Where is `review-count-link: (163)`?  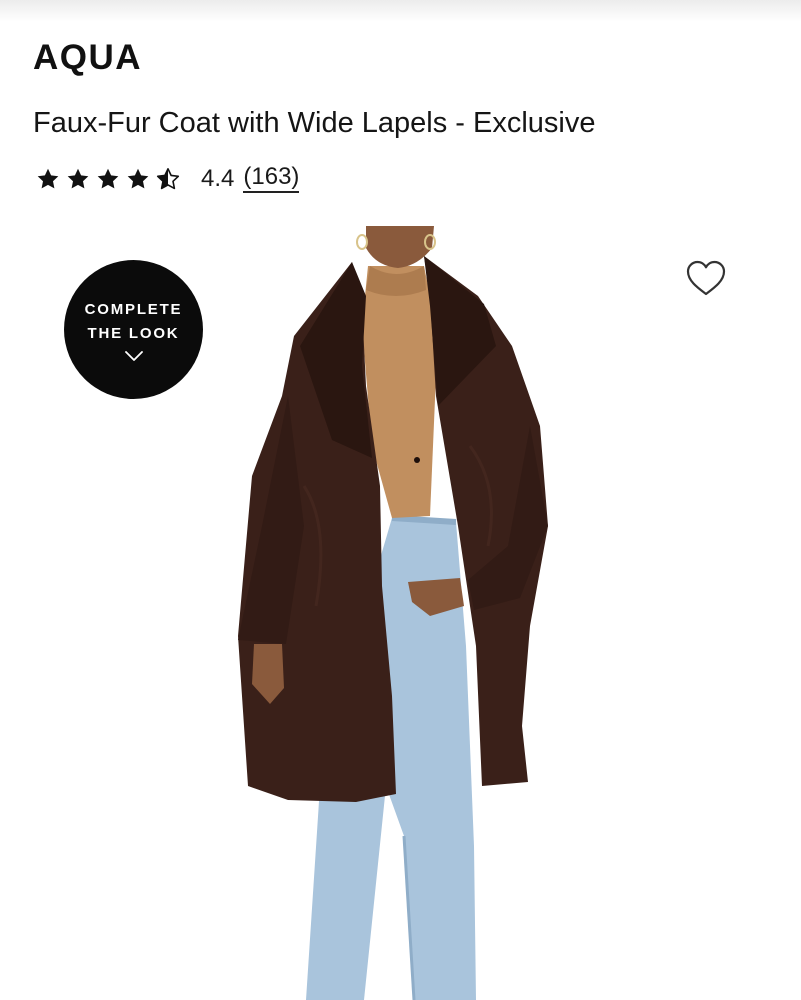 review-count-link: (163) is located at coordinates (271, 179).